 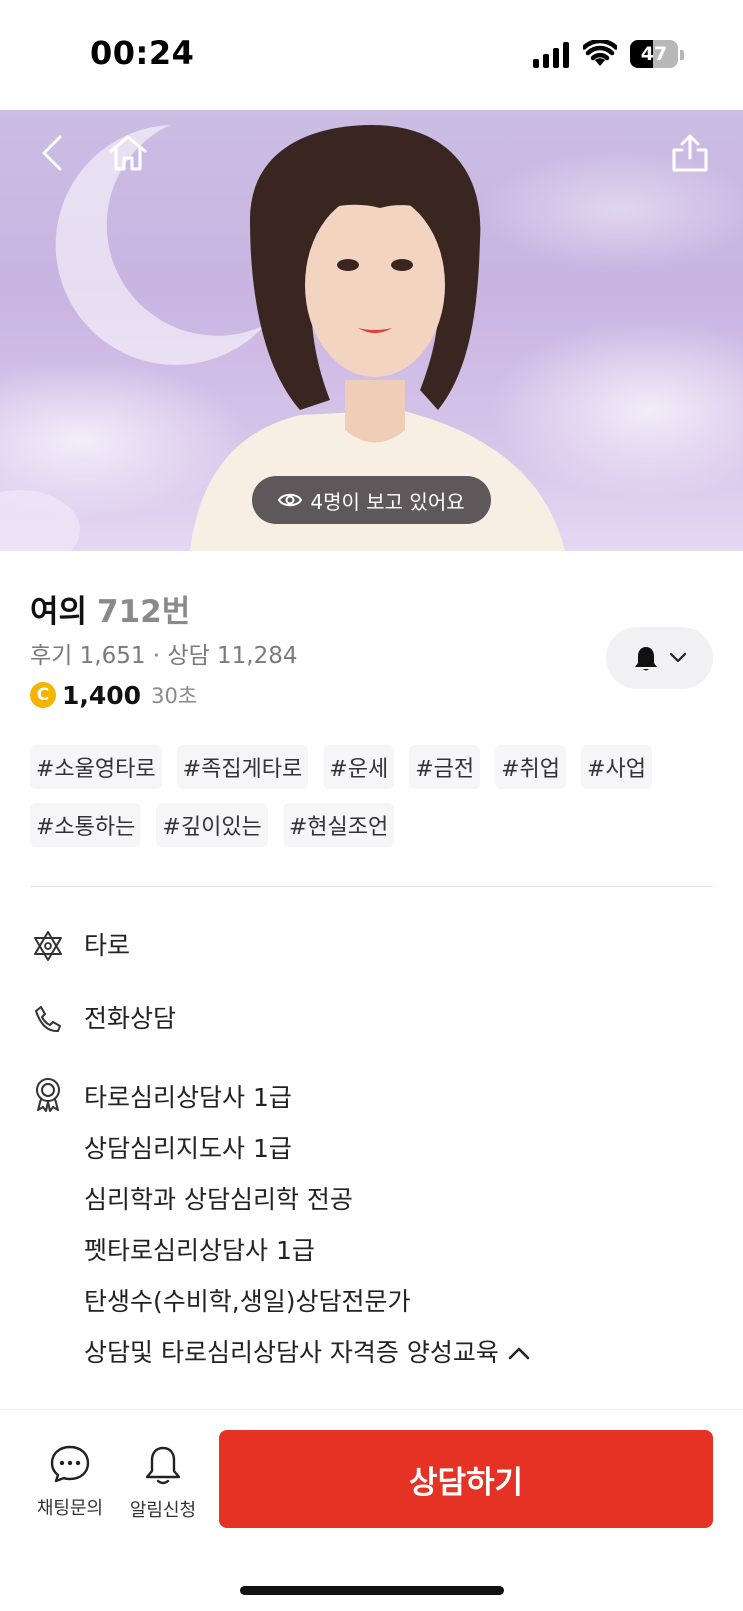 What do you see at coordinates (242, 767) in the screenshot?
I see `hashtag-chip: #족집게타로` at bounding box center [242, 767].